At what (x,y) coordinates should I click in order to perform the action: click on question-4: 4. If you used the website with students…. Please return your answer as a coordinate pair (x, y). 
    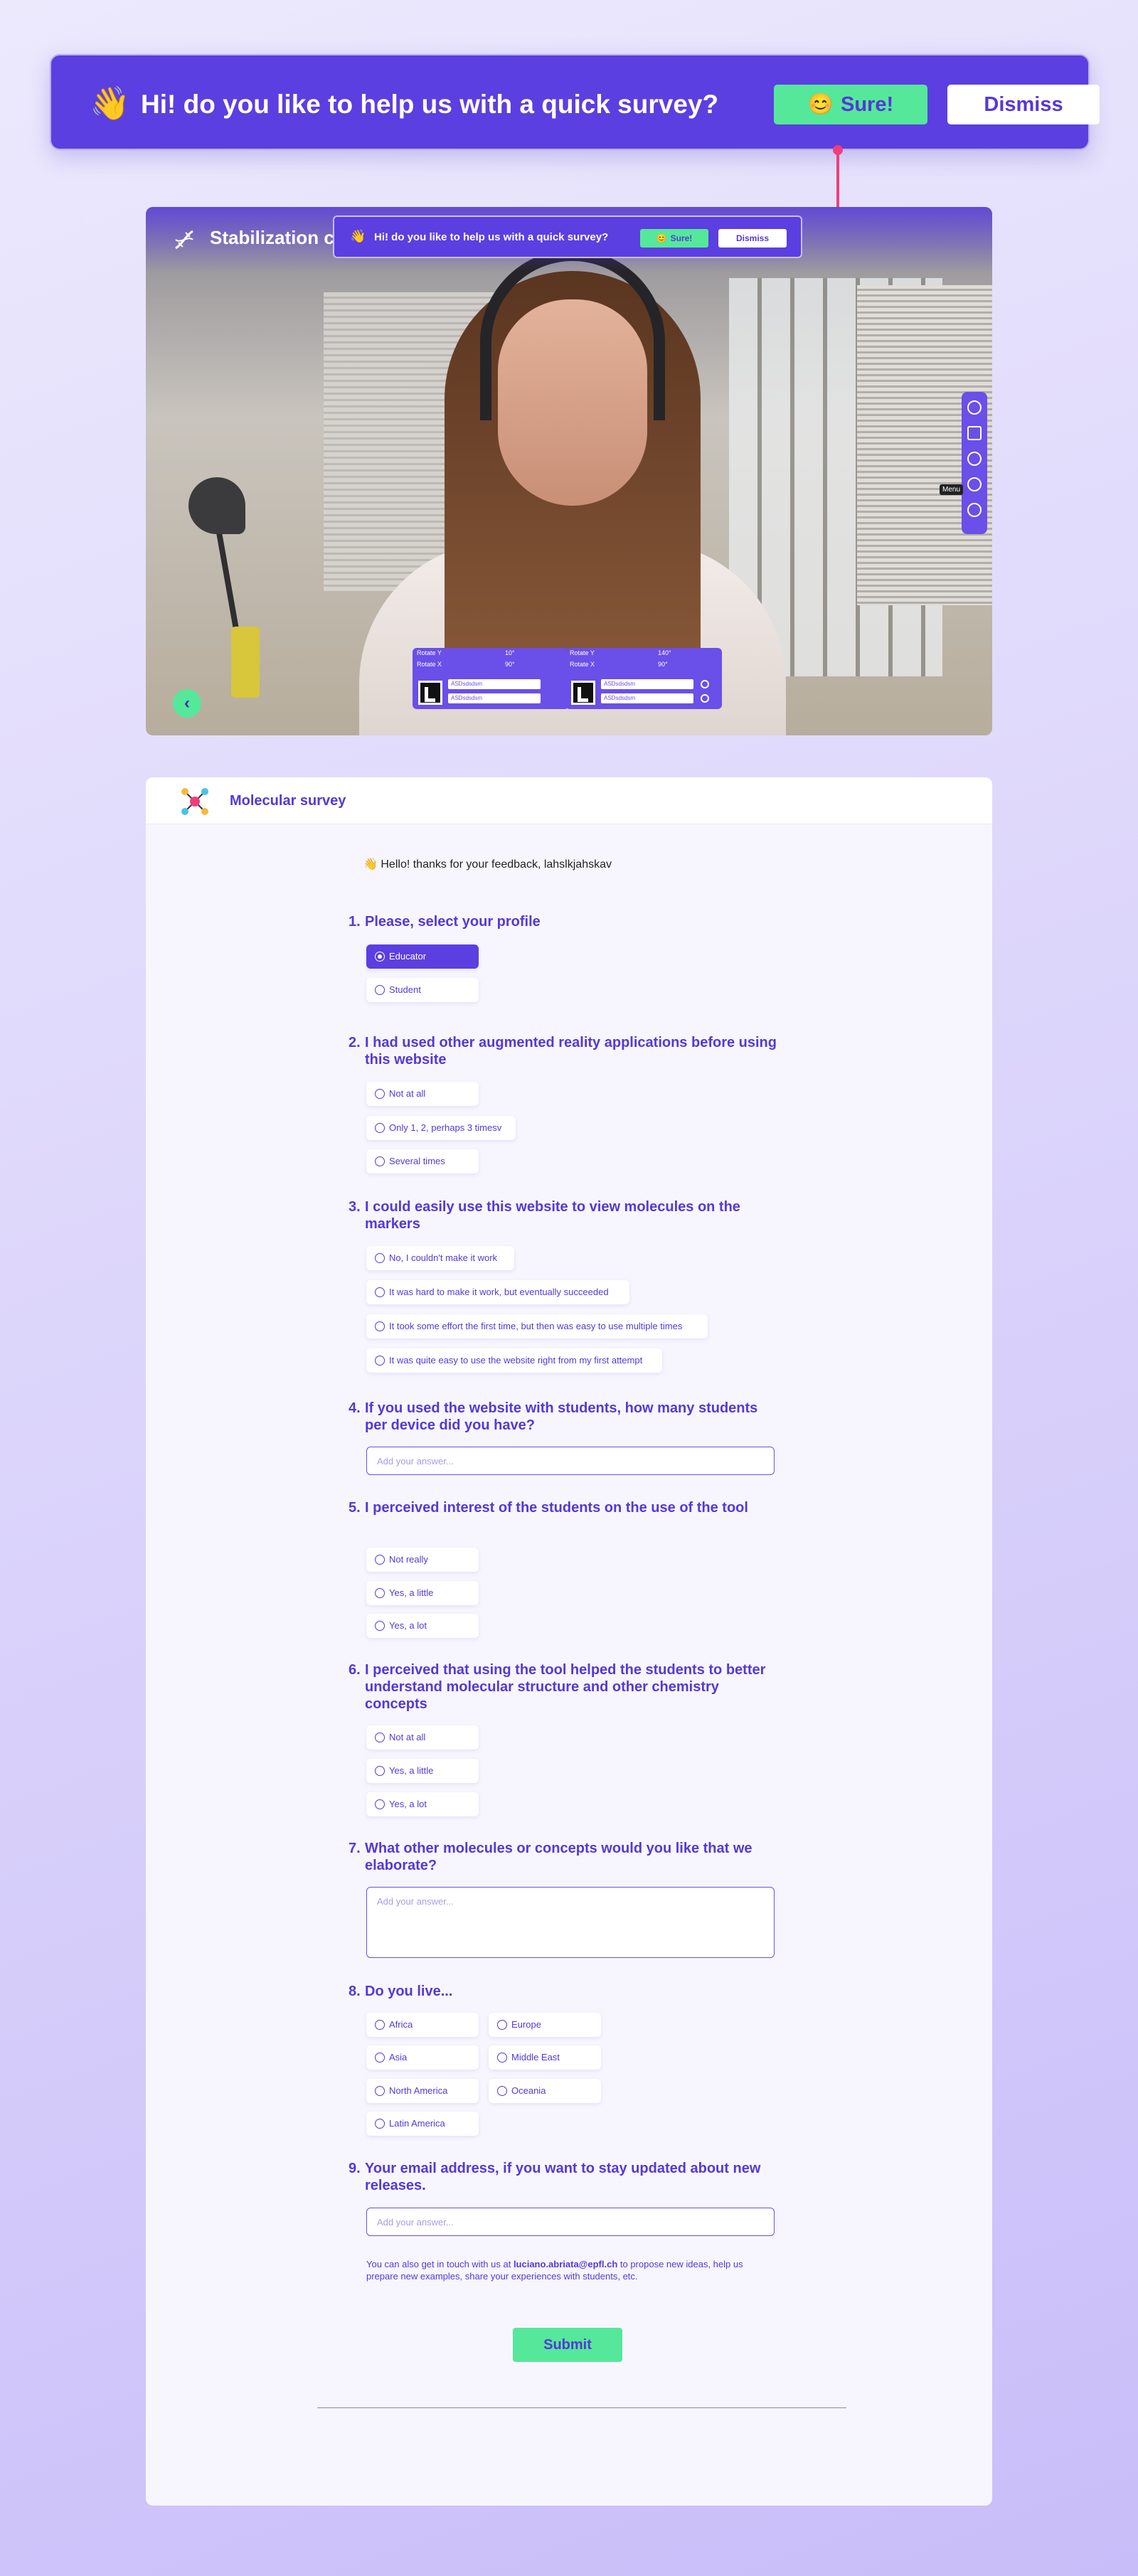
    Looking at the image, I should click on (566, 1417).